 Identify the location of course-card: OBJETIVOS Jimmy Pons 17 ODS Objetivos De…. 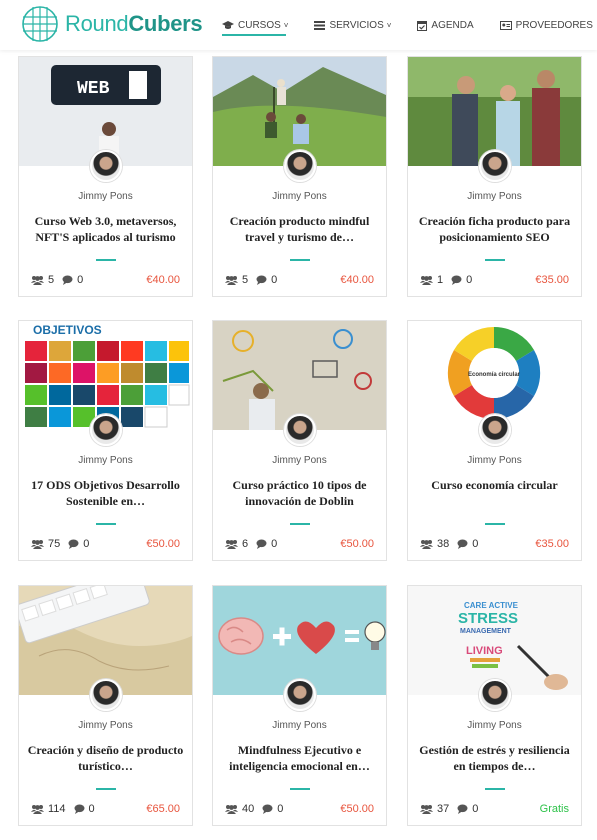
(105, 440).